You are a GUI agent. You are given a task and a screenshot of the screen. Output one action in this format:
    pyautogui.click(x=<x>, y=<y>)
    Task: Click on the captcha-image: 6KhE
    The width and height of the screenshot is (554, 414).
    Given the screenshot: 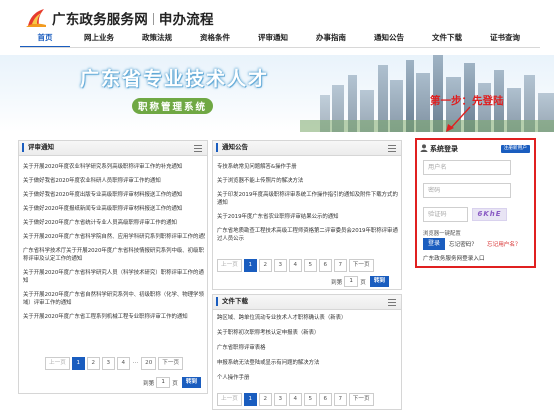 What is the action you would take?
    pyautogui.click(x=489, y=214)
    